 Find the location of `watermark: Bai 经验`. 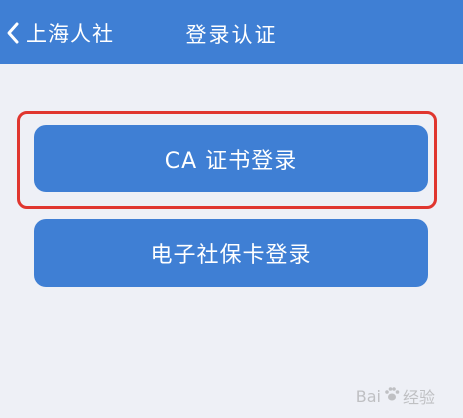

watermark: Bai 经验 is located at coordinates (395, 396).